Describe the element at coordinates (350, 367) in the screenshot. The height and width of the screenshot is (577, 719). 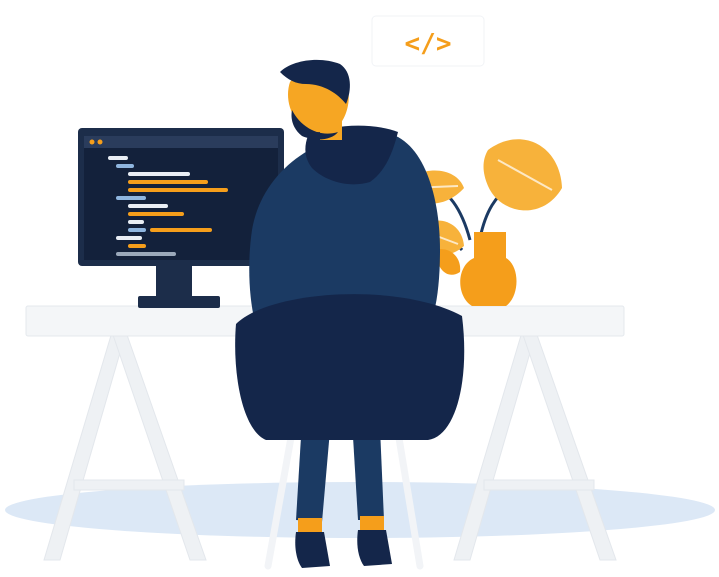
I see `chair-back` at that location.